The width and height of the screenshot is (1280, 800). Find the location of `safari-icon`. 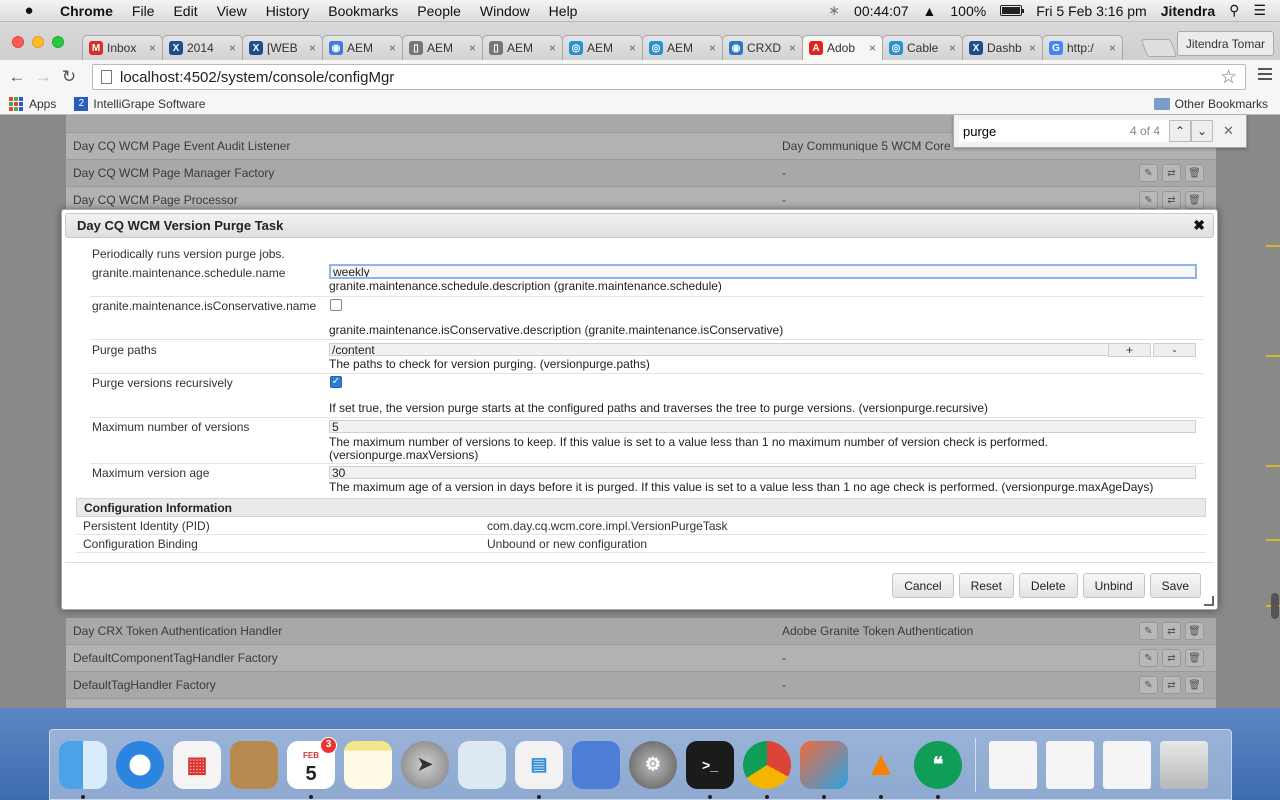

safari-icon is located at coordinates (140, 764).